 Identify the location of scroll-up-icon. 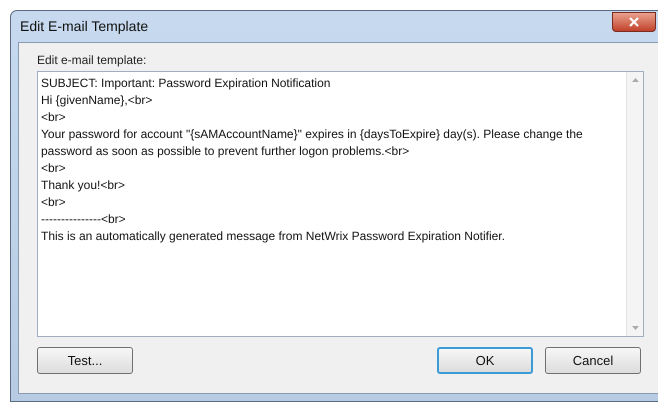
(635, 80).